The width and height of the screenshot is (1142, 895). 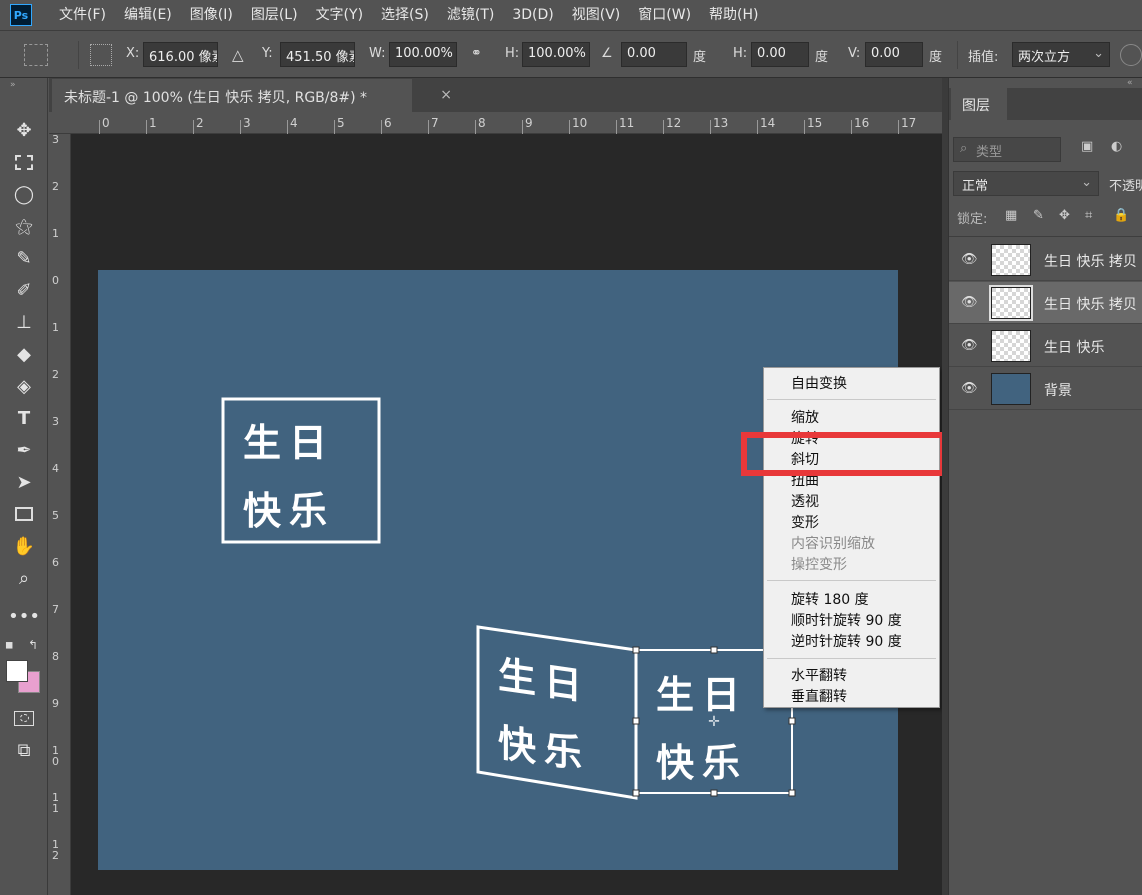 What do you see at coordinates (1045, 346) in the screenshot?
I see `layer-row: 👁 生日 快乐` at bounding box center [1045, 346].